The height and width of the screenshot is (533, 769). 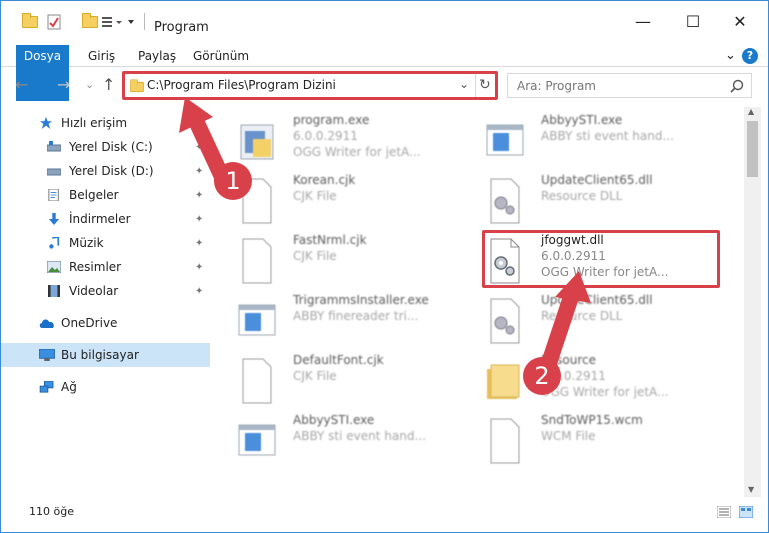 What do you see at coordinates (542, 376) in the screenshot?
I see `step-badge-2: 2` at bounding box center [542, 376].